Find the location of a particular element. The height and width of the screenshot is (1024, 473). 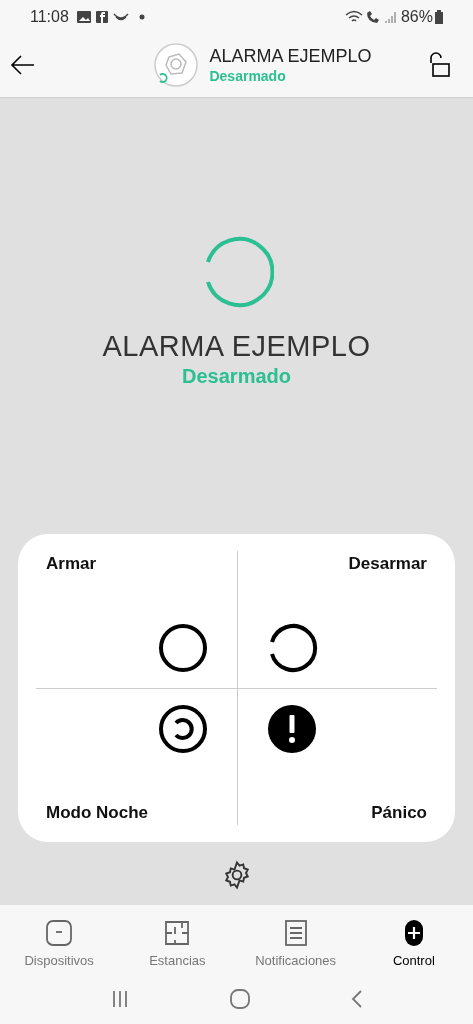

alarm-status: Desarmado is located at coordinates (236, 376).